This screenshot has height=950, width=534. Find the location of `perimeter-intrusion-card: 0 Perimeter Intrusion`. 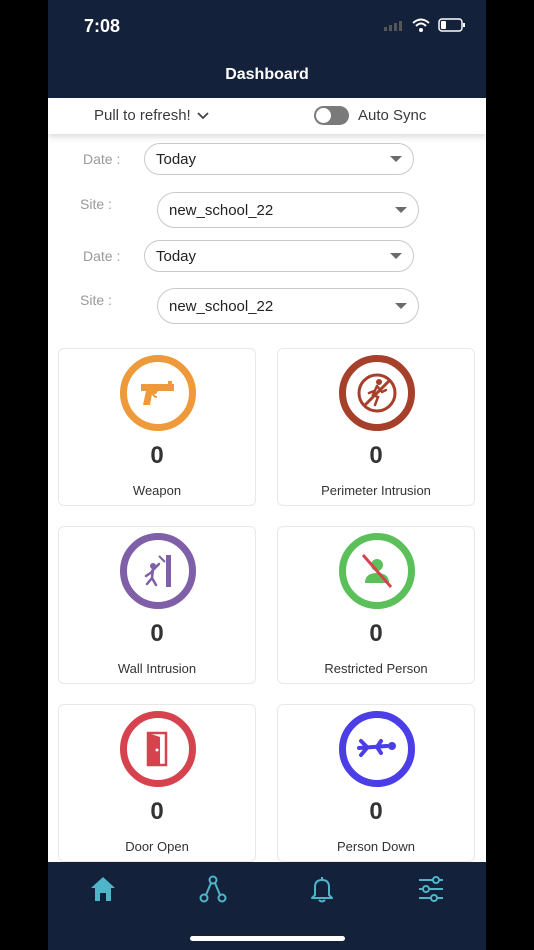

perimeter-intrusion-card: 0 Perimeter Intrusion is located at coordinates (376, 427).